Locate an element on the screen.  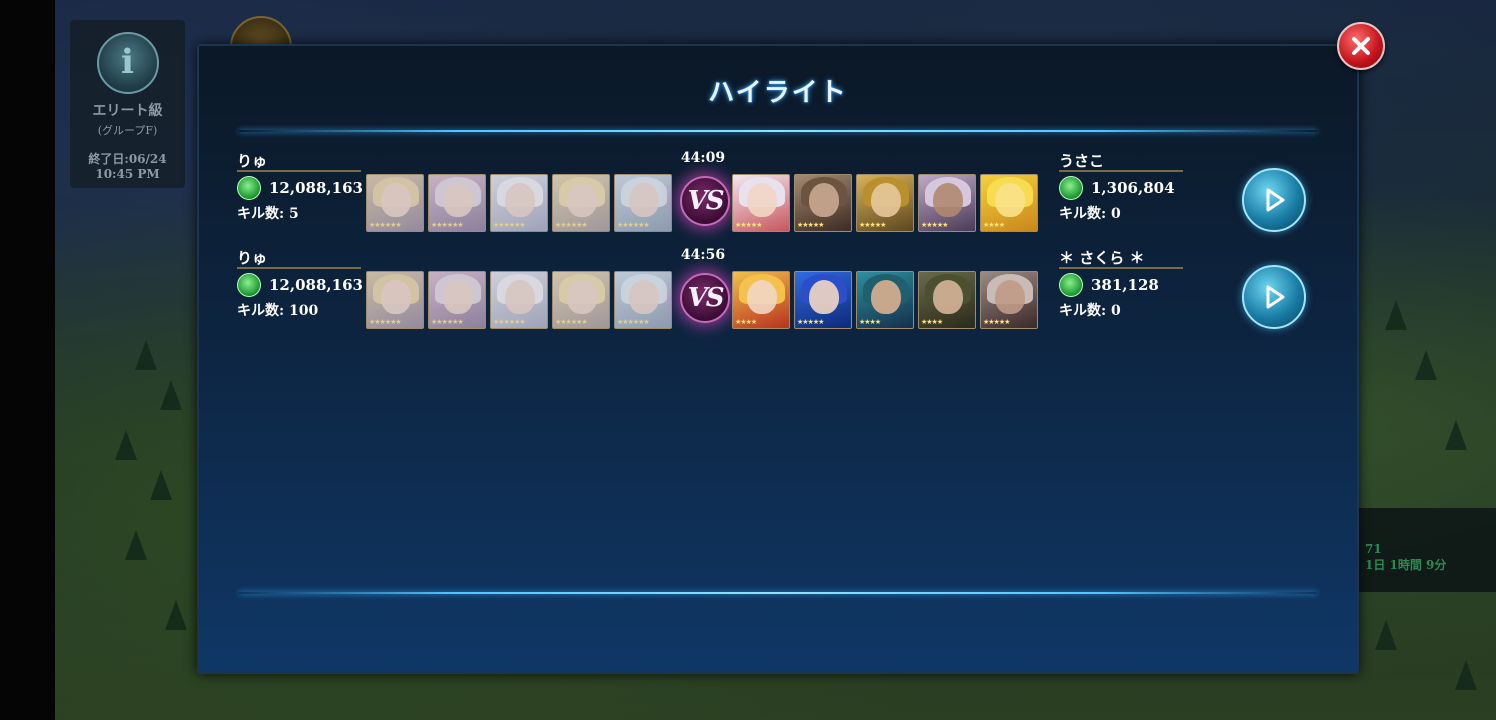
left-player-info: りゅ 12,088,163 キル数: 5 is located at coordinates (300, 186).